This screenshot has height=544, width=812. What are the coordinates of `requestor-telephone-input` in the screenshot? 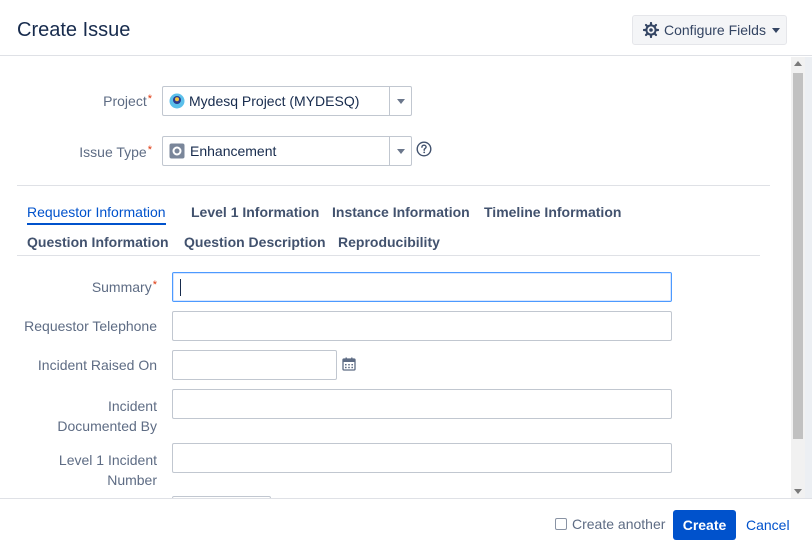 It's located at (422, 326).